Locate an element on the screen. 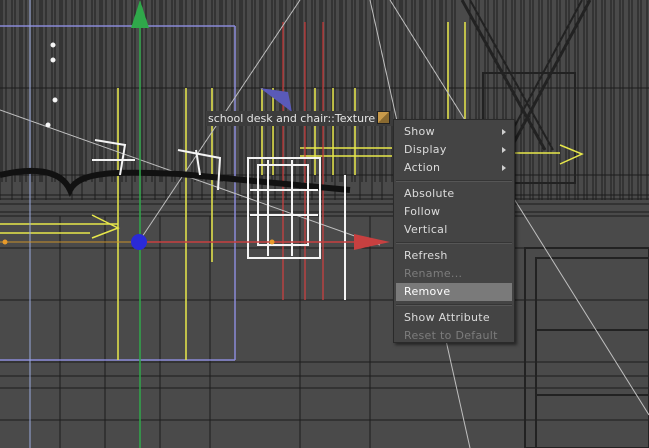 The width and height of the screenshot is (649, 448). menu-item-absolute: Absolute is located at coordinates (454, 194).